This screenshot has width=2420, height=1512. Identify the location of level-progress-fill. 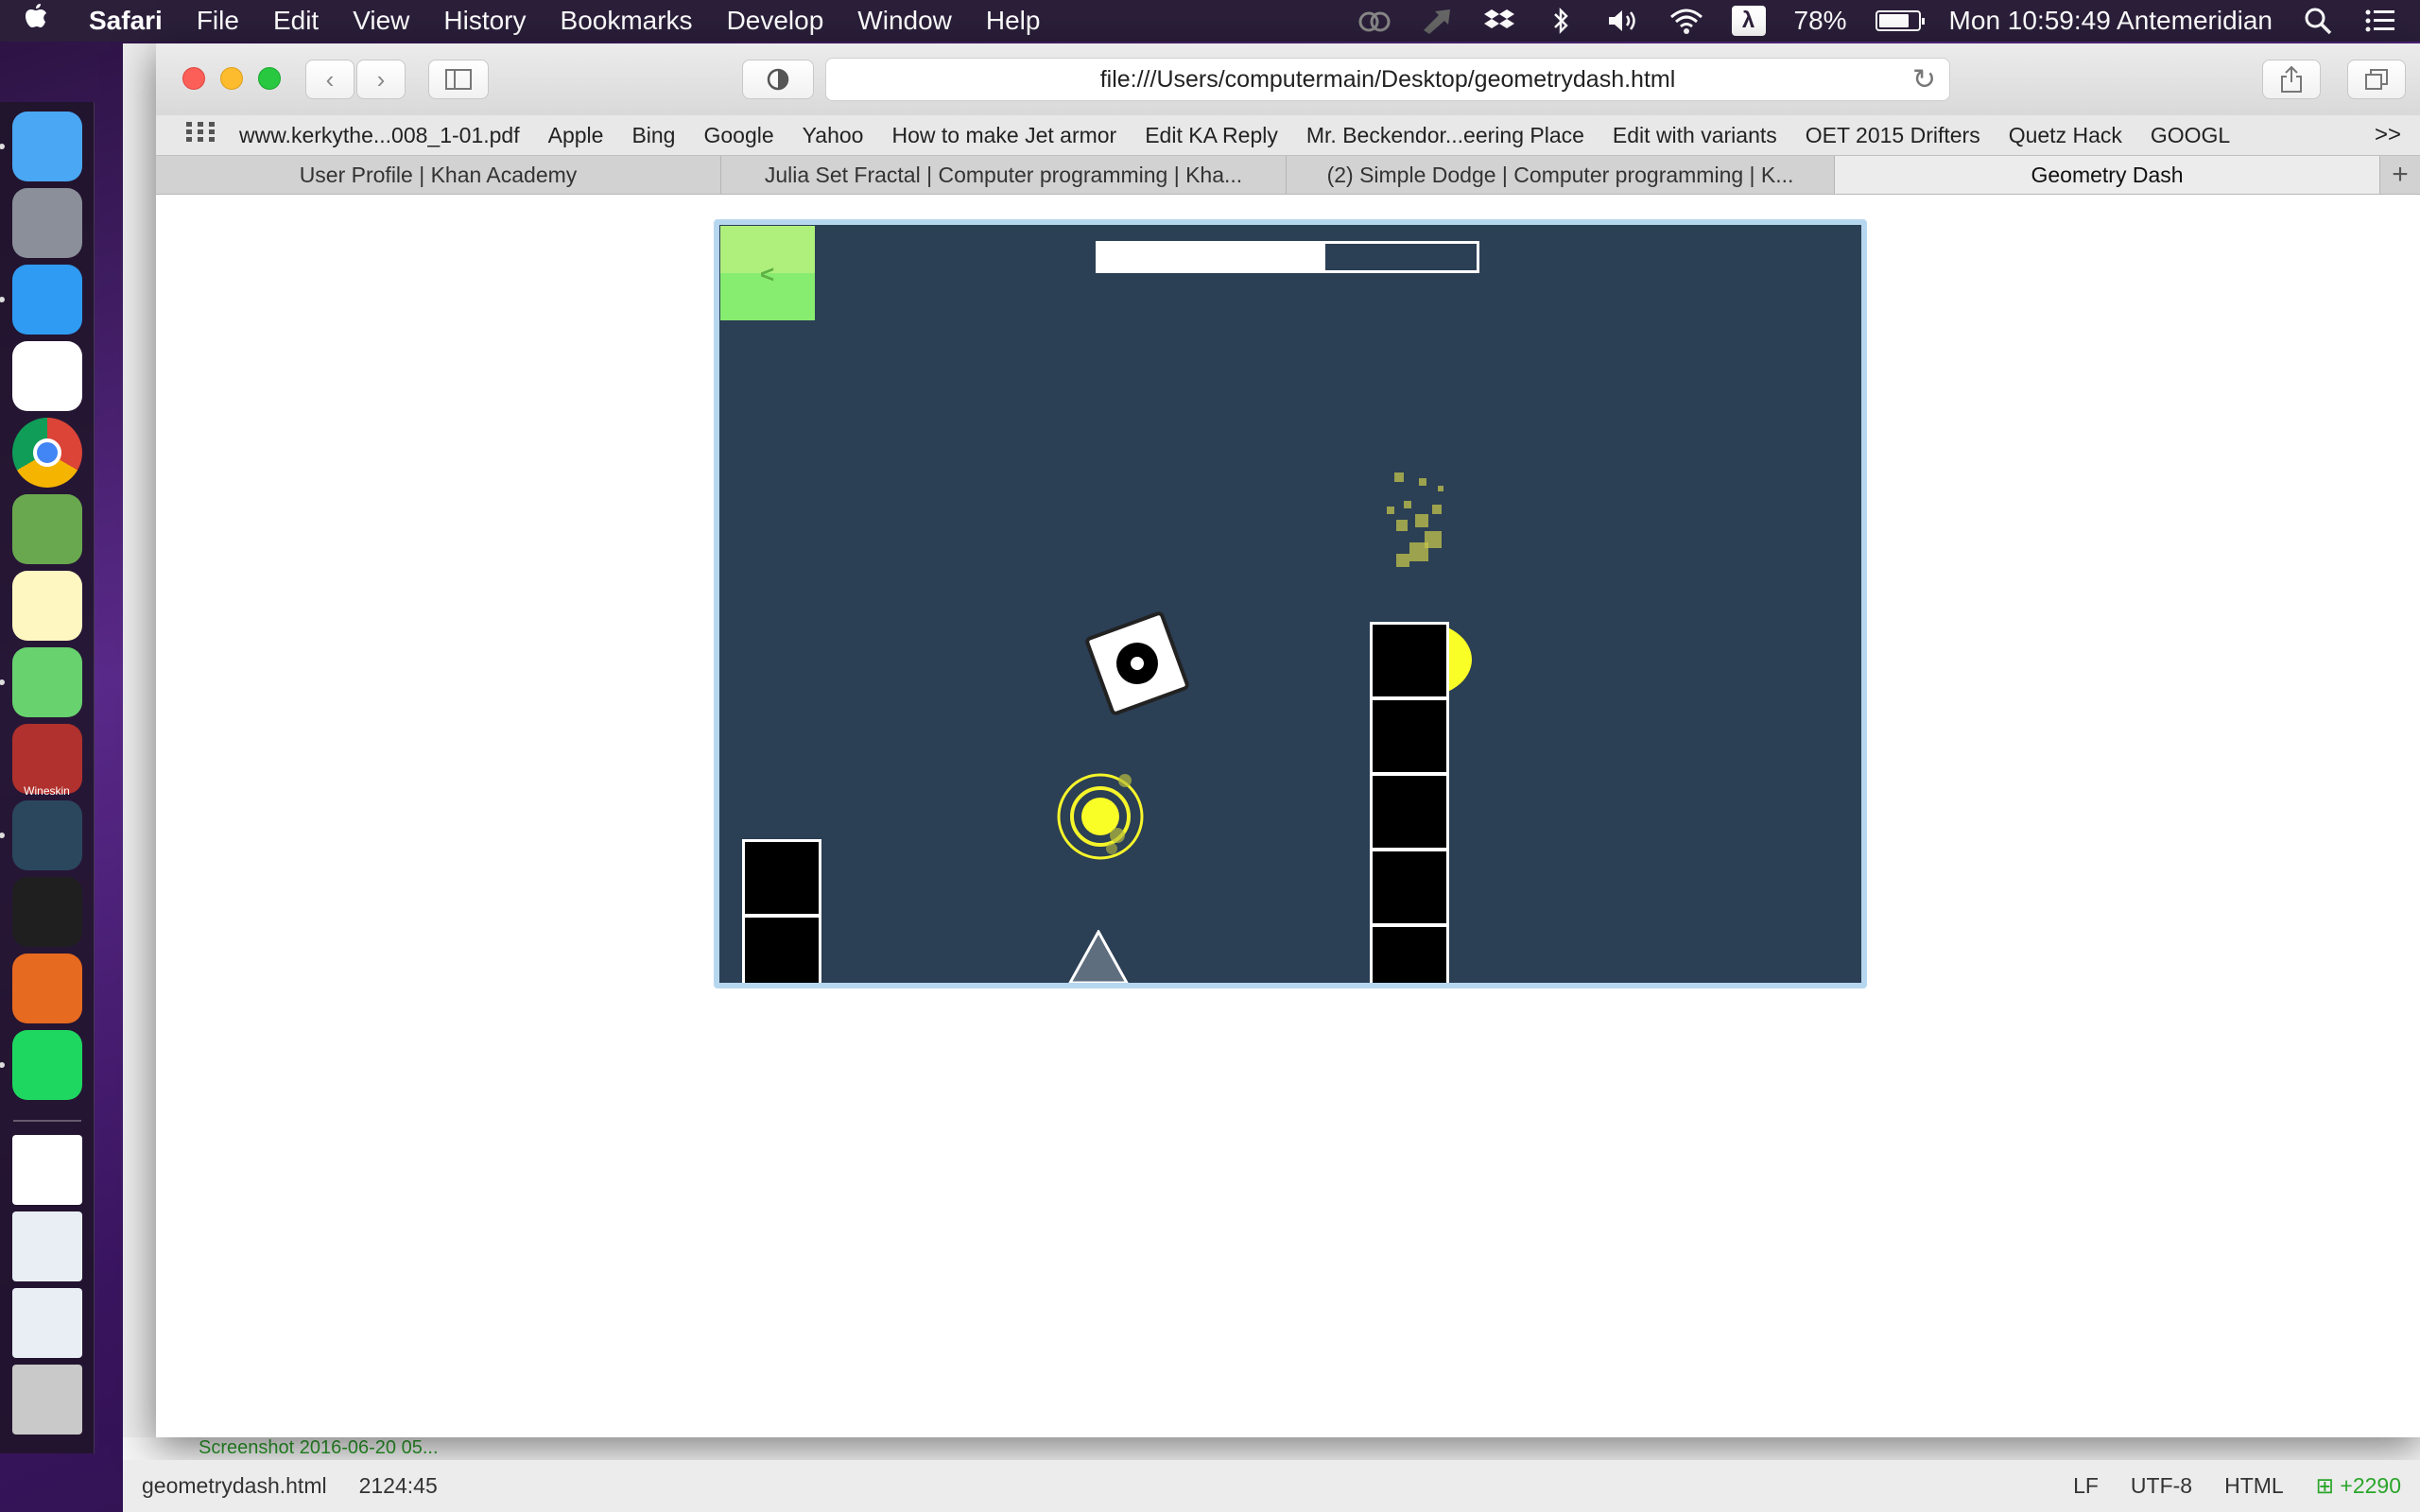
(1211, 257).